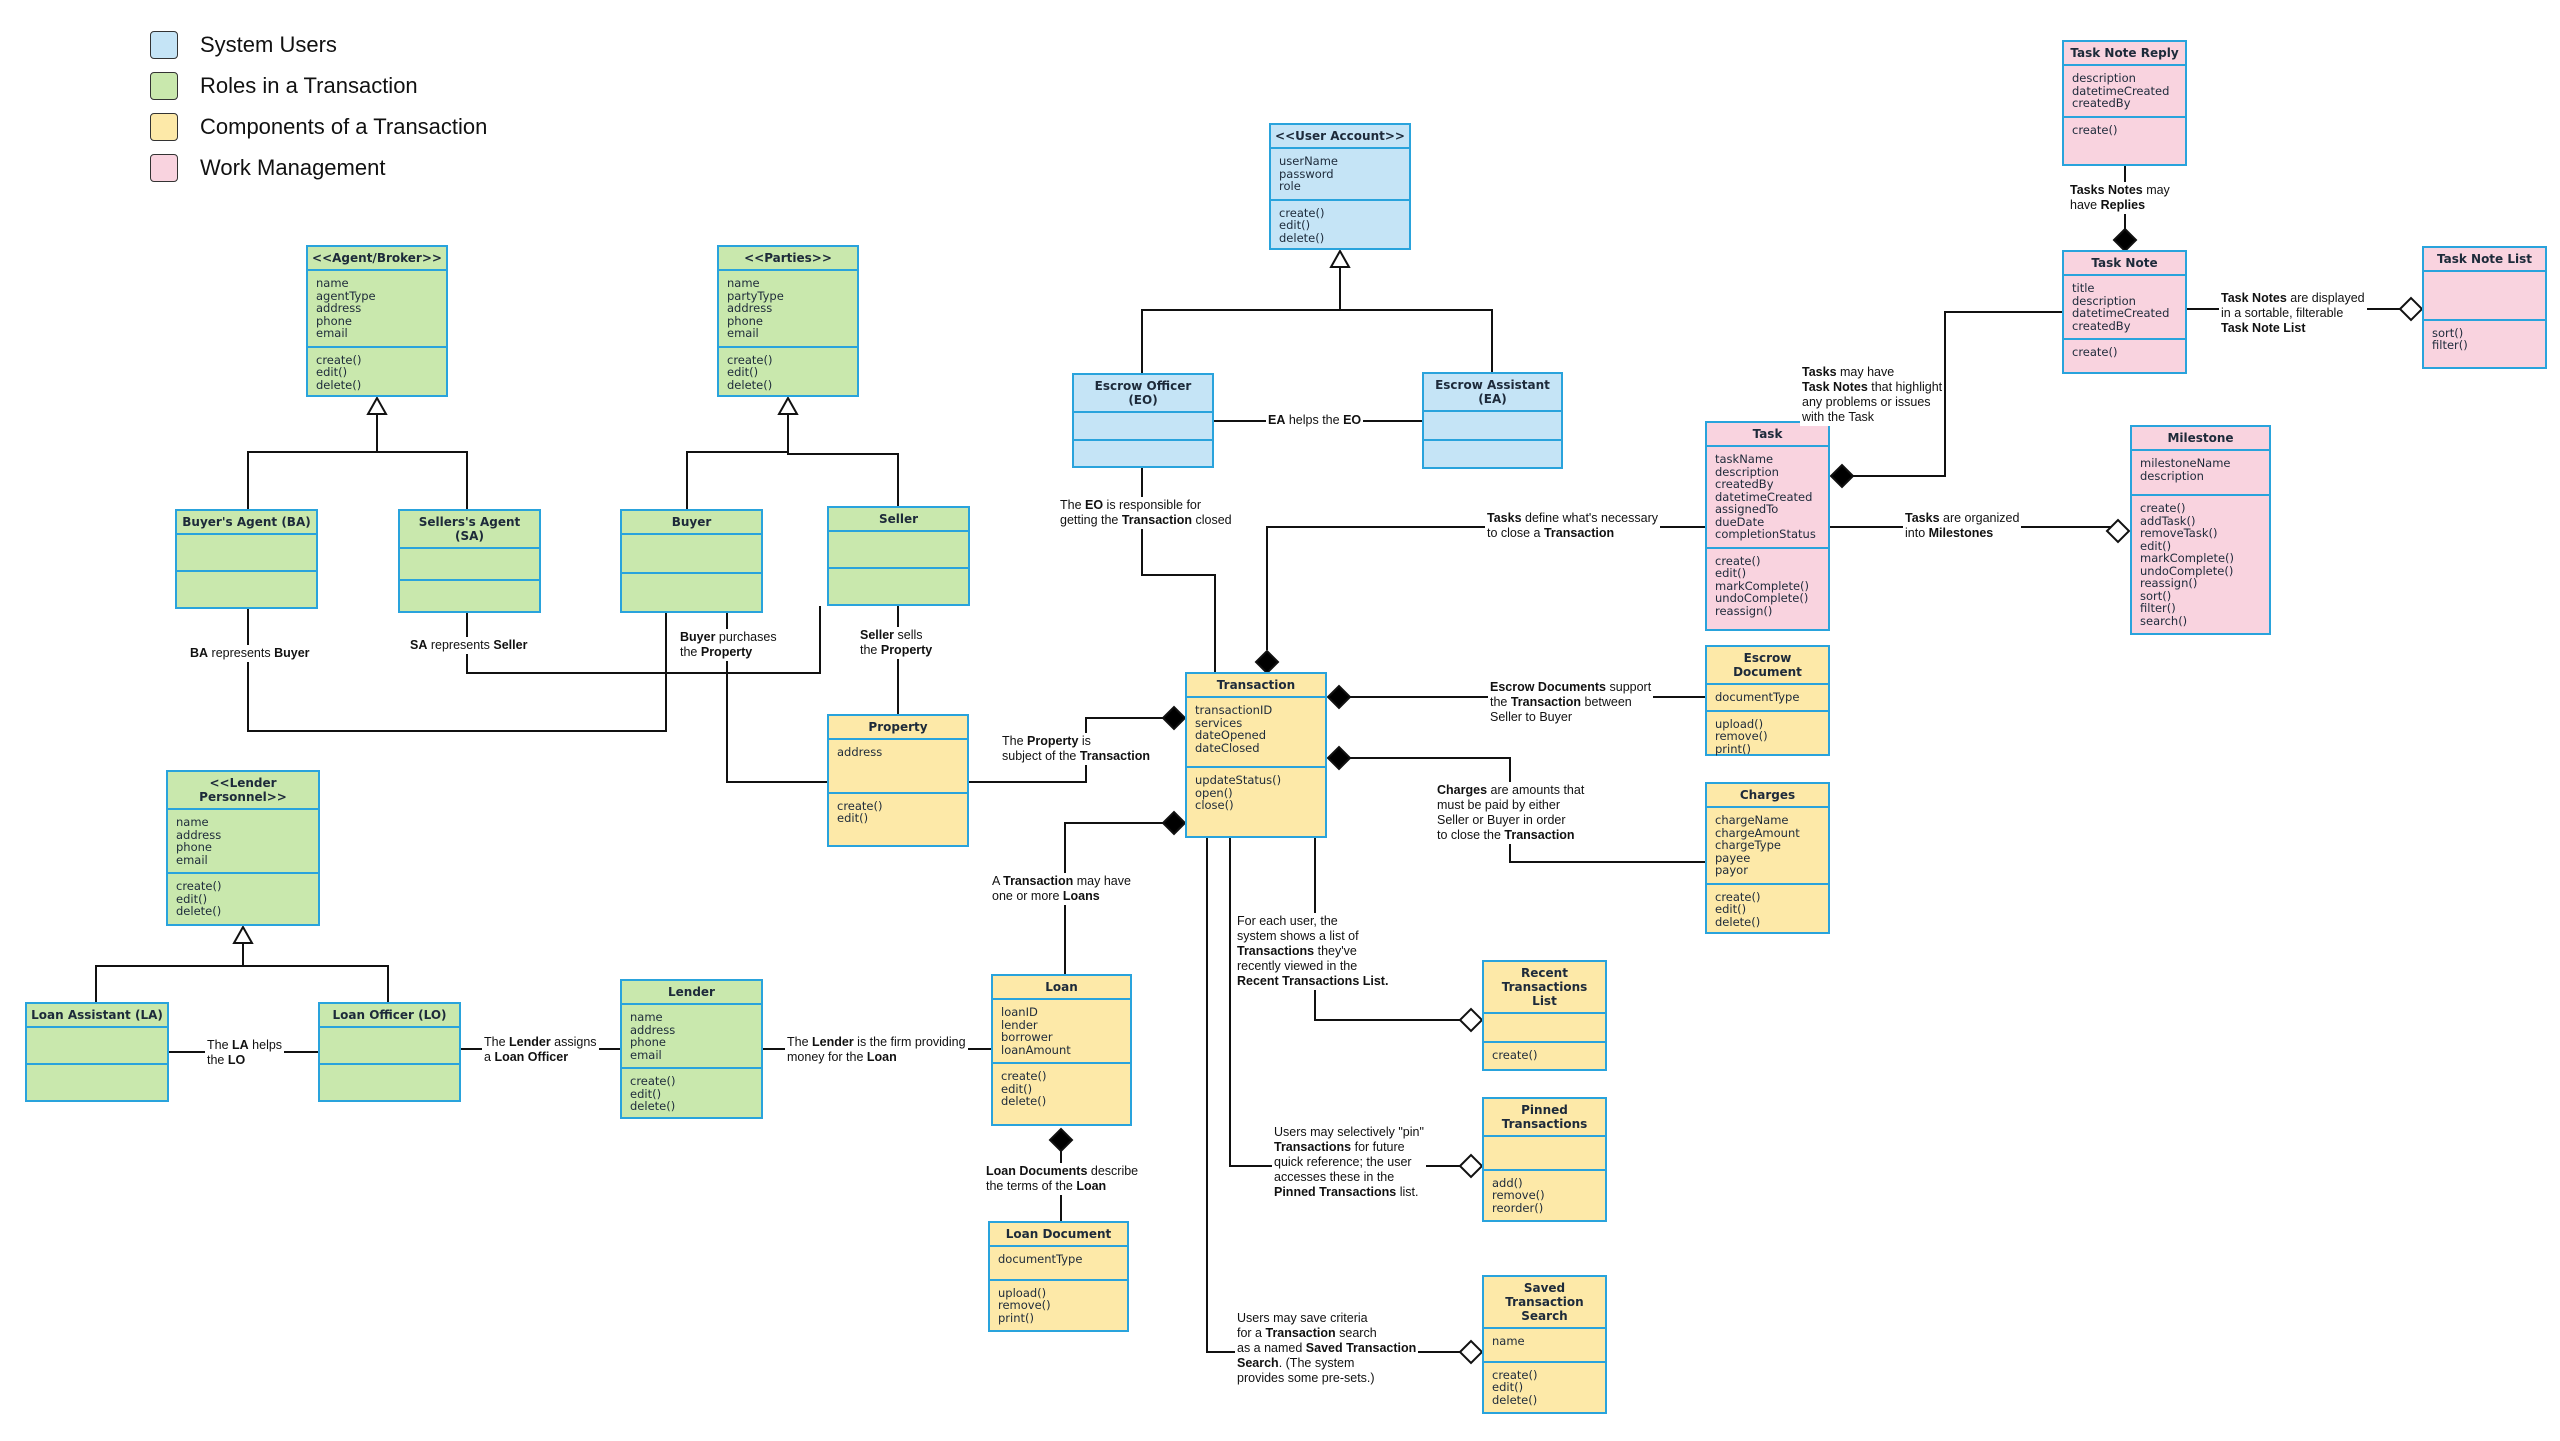  What do you see at coordinates (469, 645) in the screenshot?
I see `label-sa-represents-seller: SA represents Seller` at bounding box center [469, 645].